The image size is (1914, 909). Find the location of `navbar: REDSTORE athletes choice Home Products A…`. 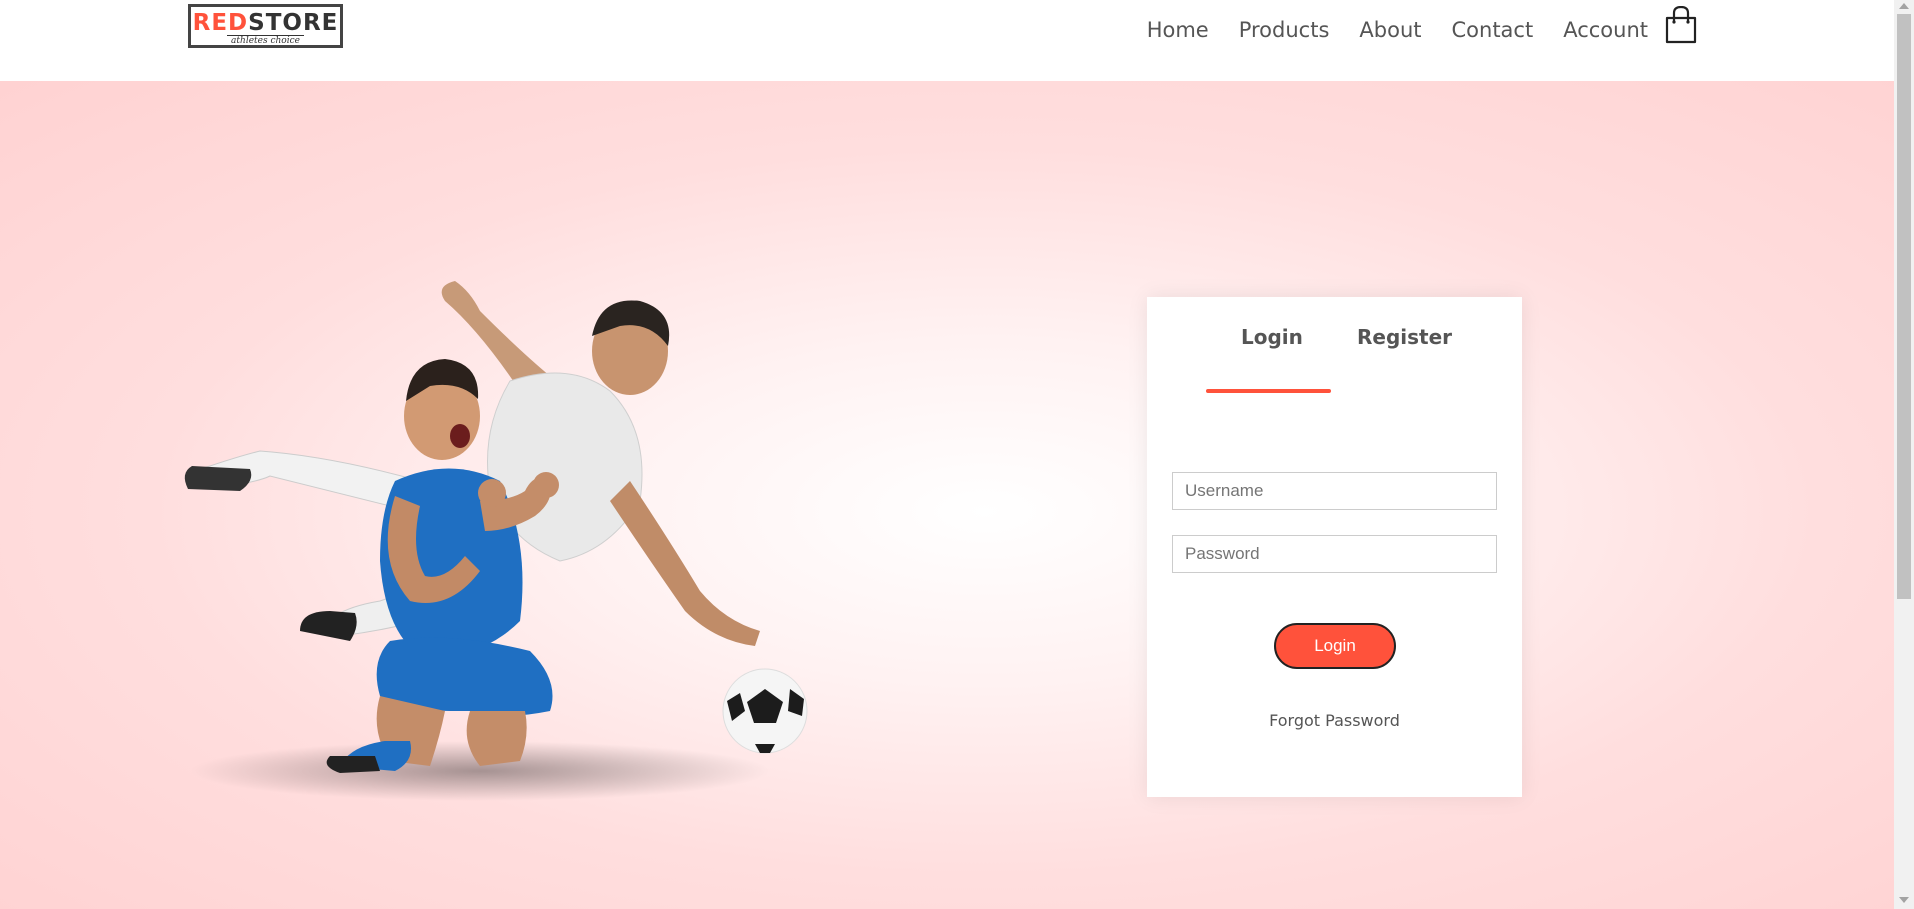

navbar: REDSTORE athletes choice Home Products A… is located at coordinates (947, 40).